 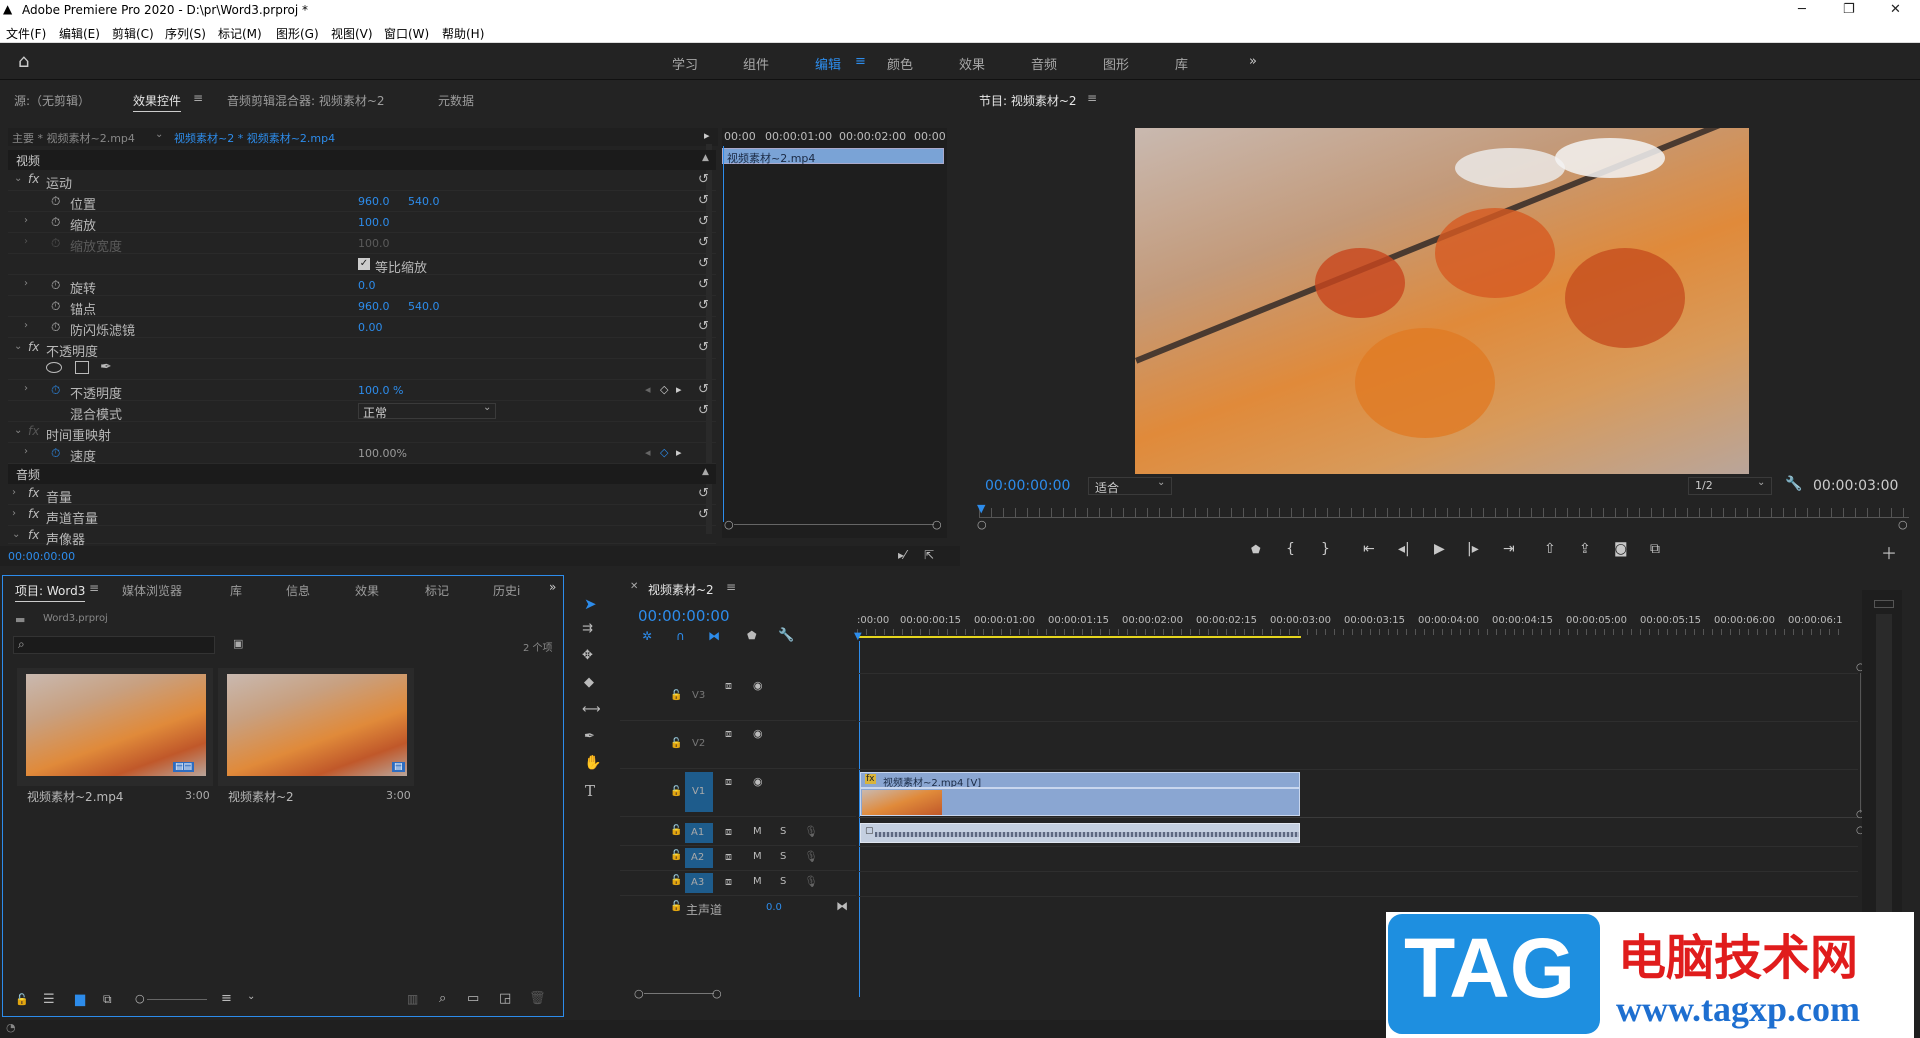 I want to click on new-bin-icon: ▭, so click(x=473, y=998).